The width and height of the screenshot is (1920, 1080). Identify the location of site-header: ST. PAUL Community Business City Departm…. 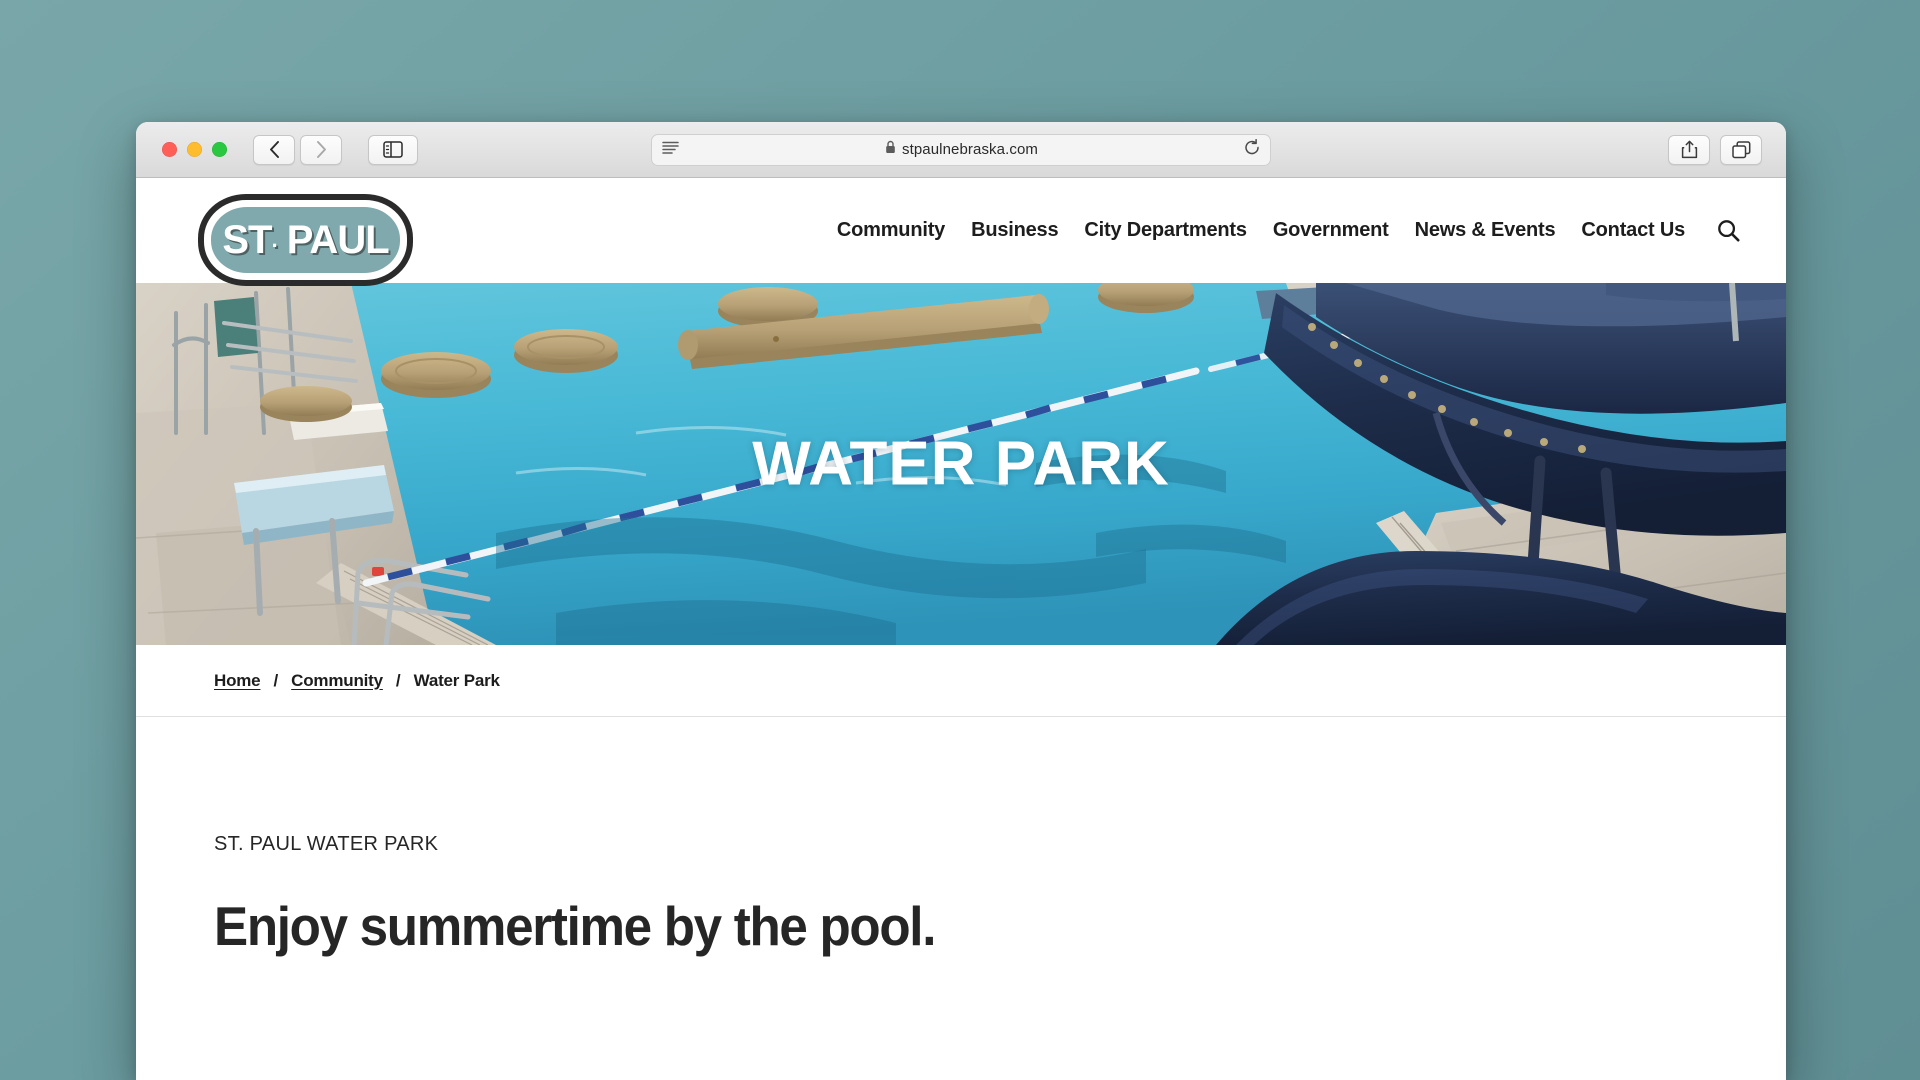
(961, 232).